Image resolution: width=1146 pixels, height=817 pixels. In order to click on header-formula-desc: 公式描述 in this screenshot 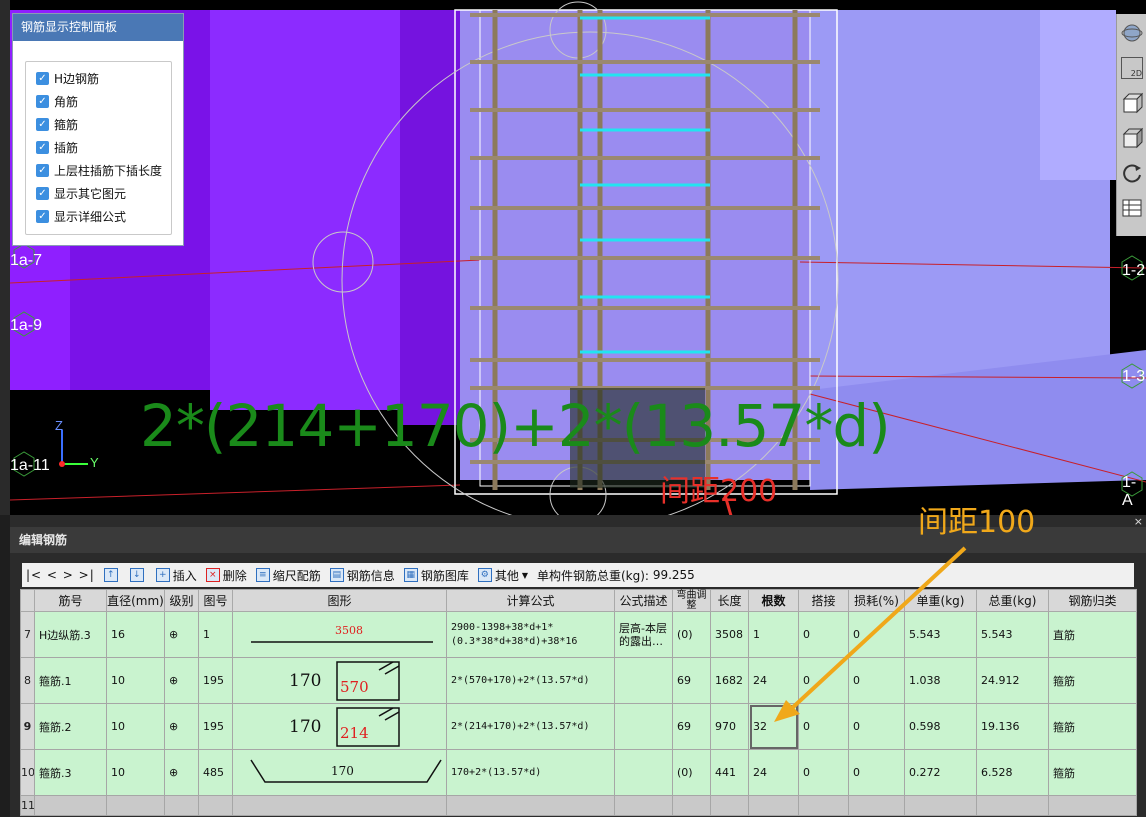, I will do `click(643, 600)`.